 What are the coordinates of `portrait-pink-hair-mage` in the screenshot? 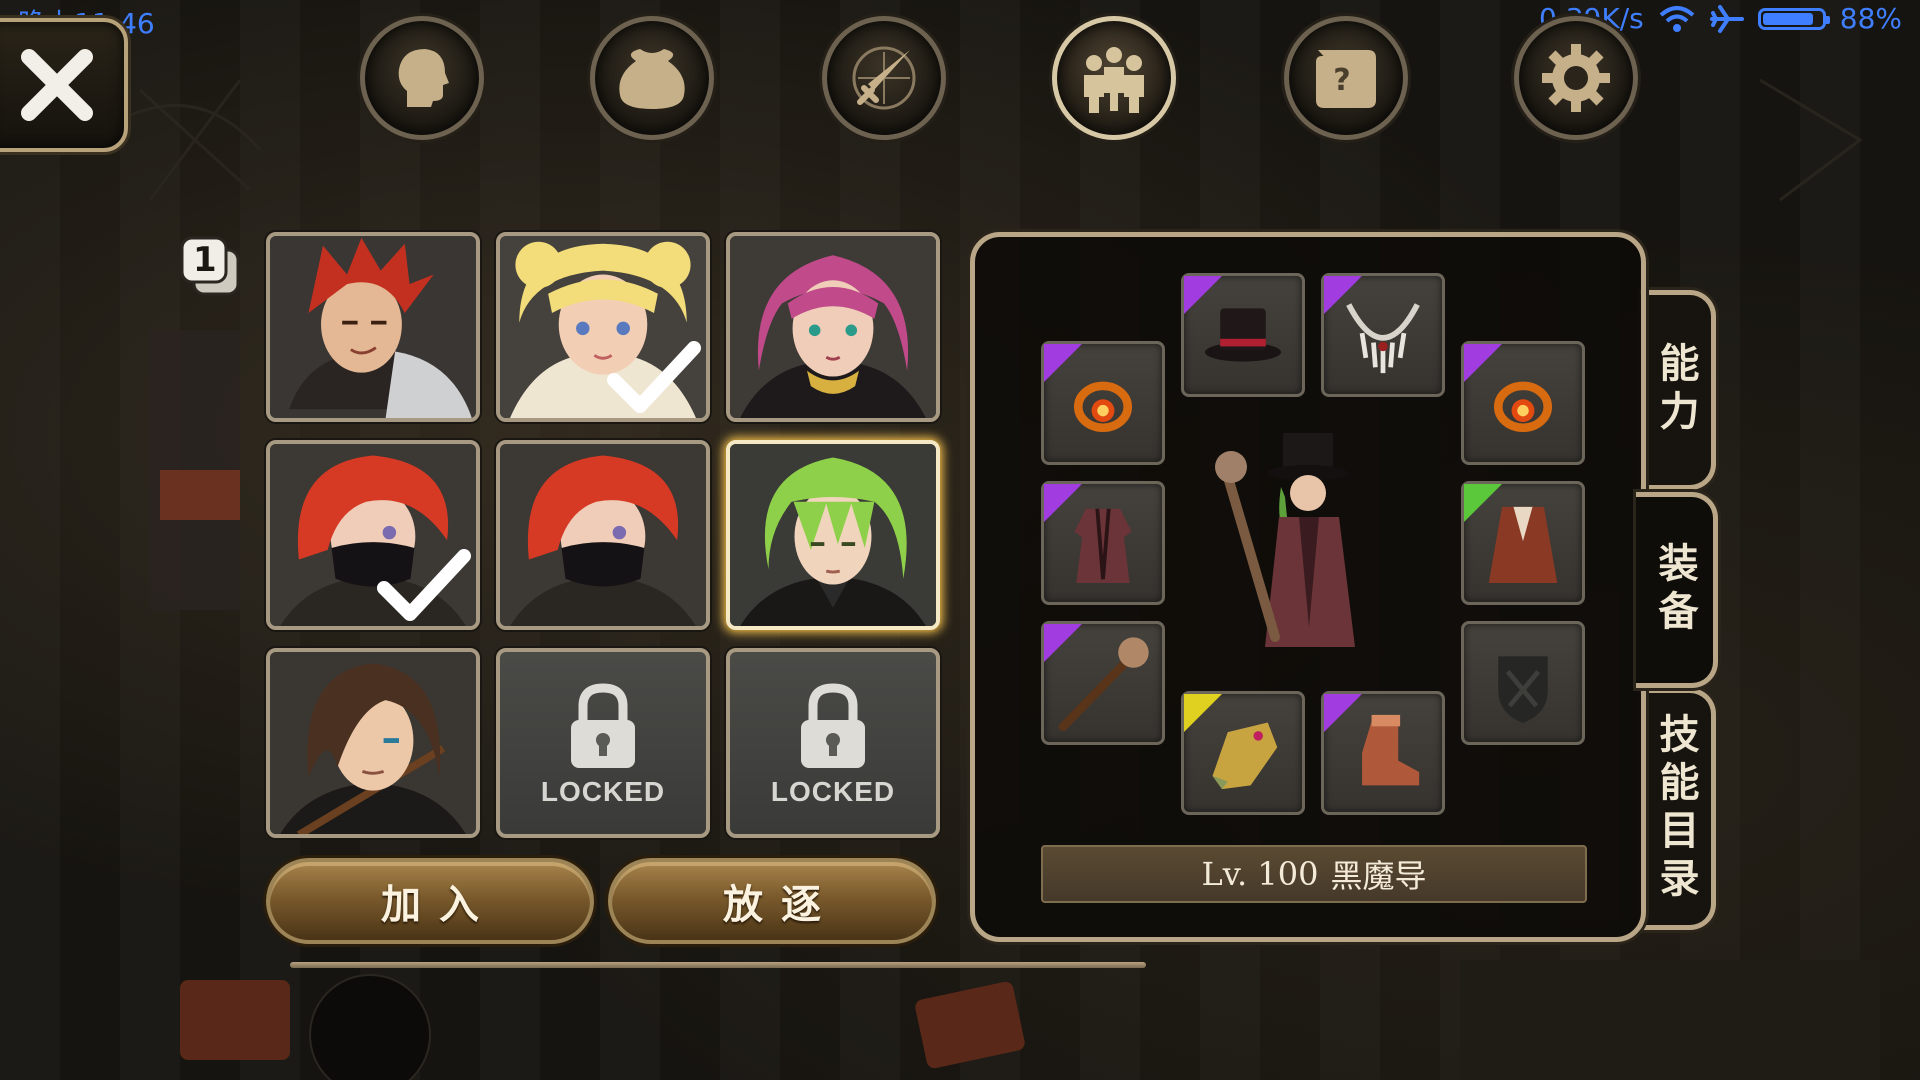 It's located at (833, 327).